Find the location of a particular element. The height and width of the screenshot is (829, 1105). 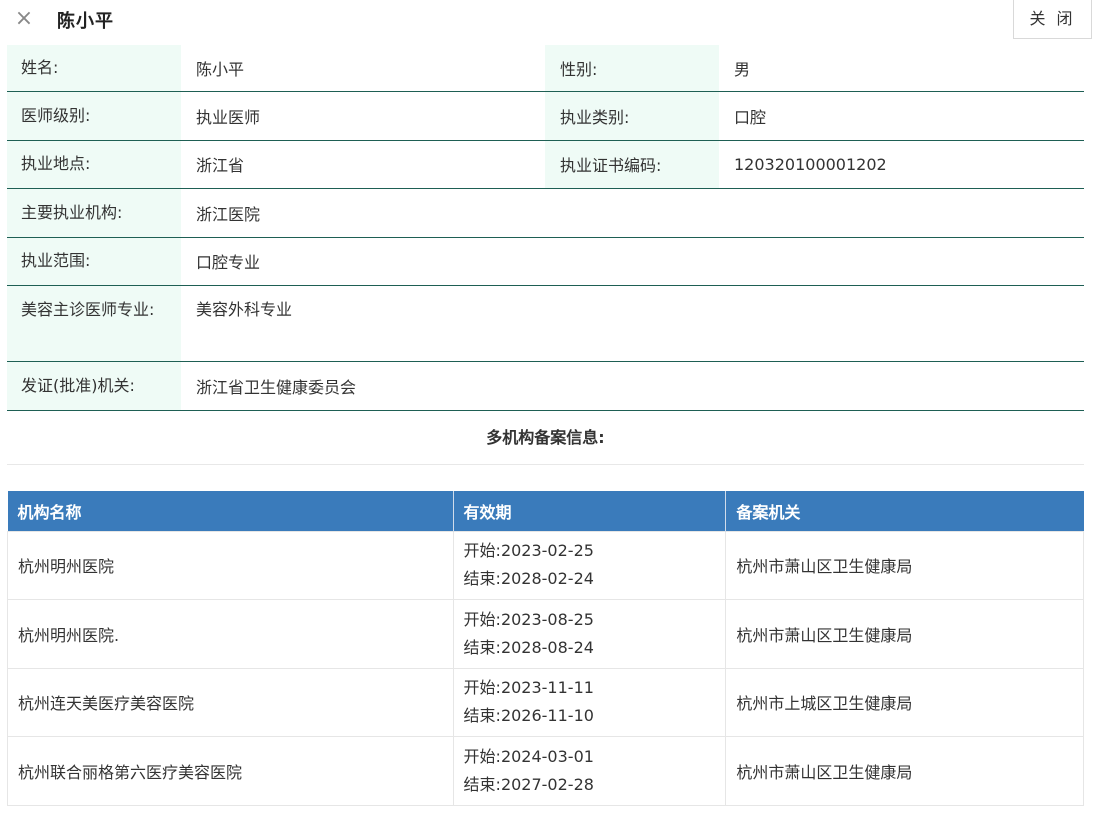

info-row-level-category: 医师级别: 执业医师 执业类别: 口腔 is located at coordinates (545, 116).